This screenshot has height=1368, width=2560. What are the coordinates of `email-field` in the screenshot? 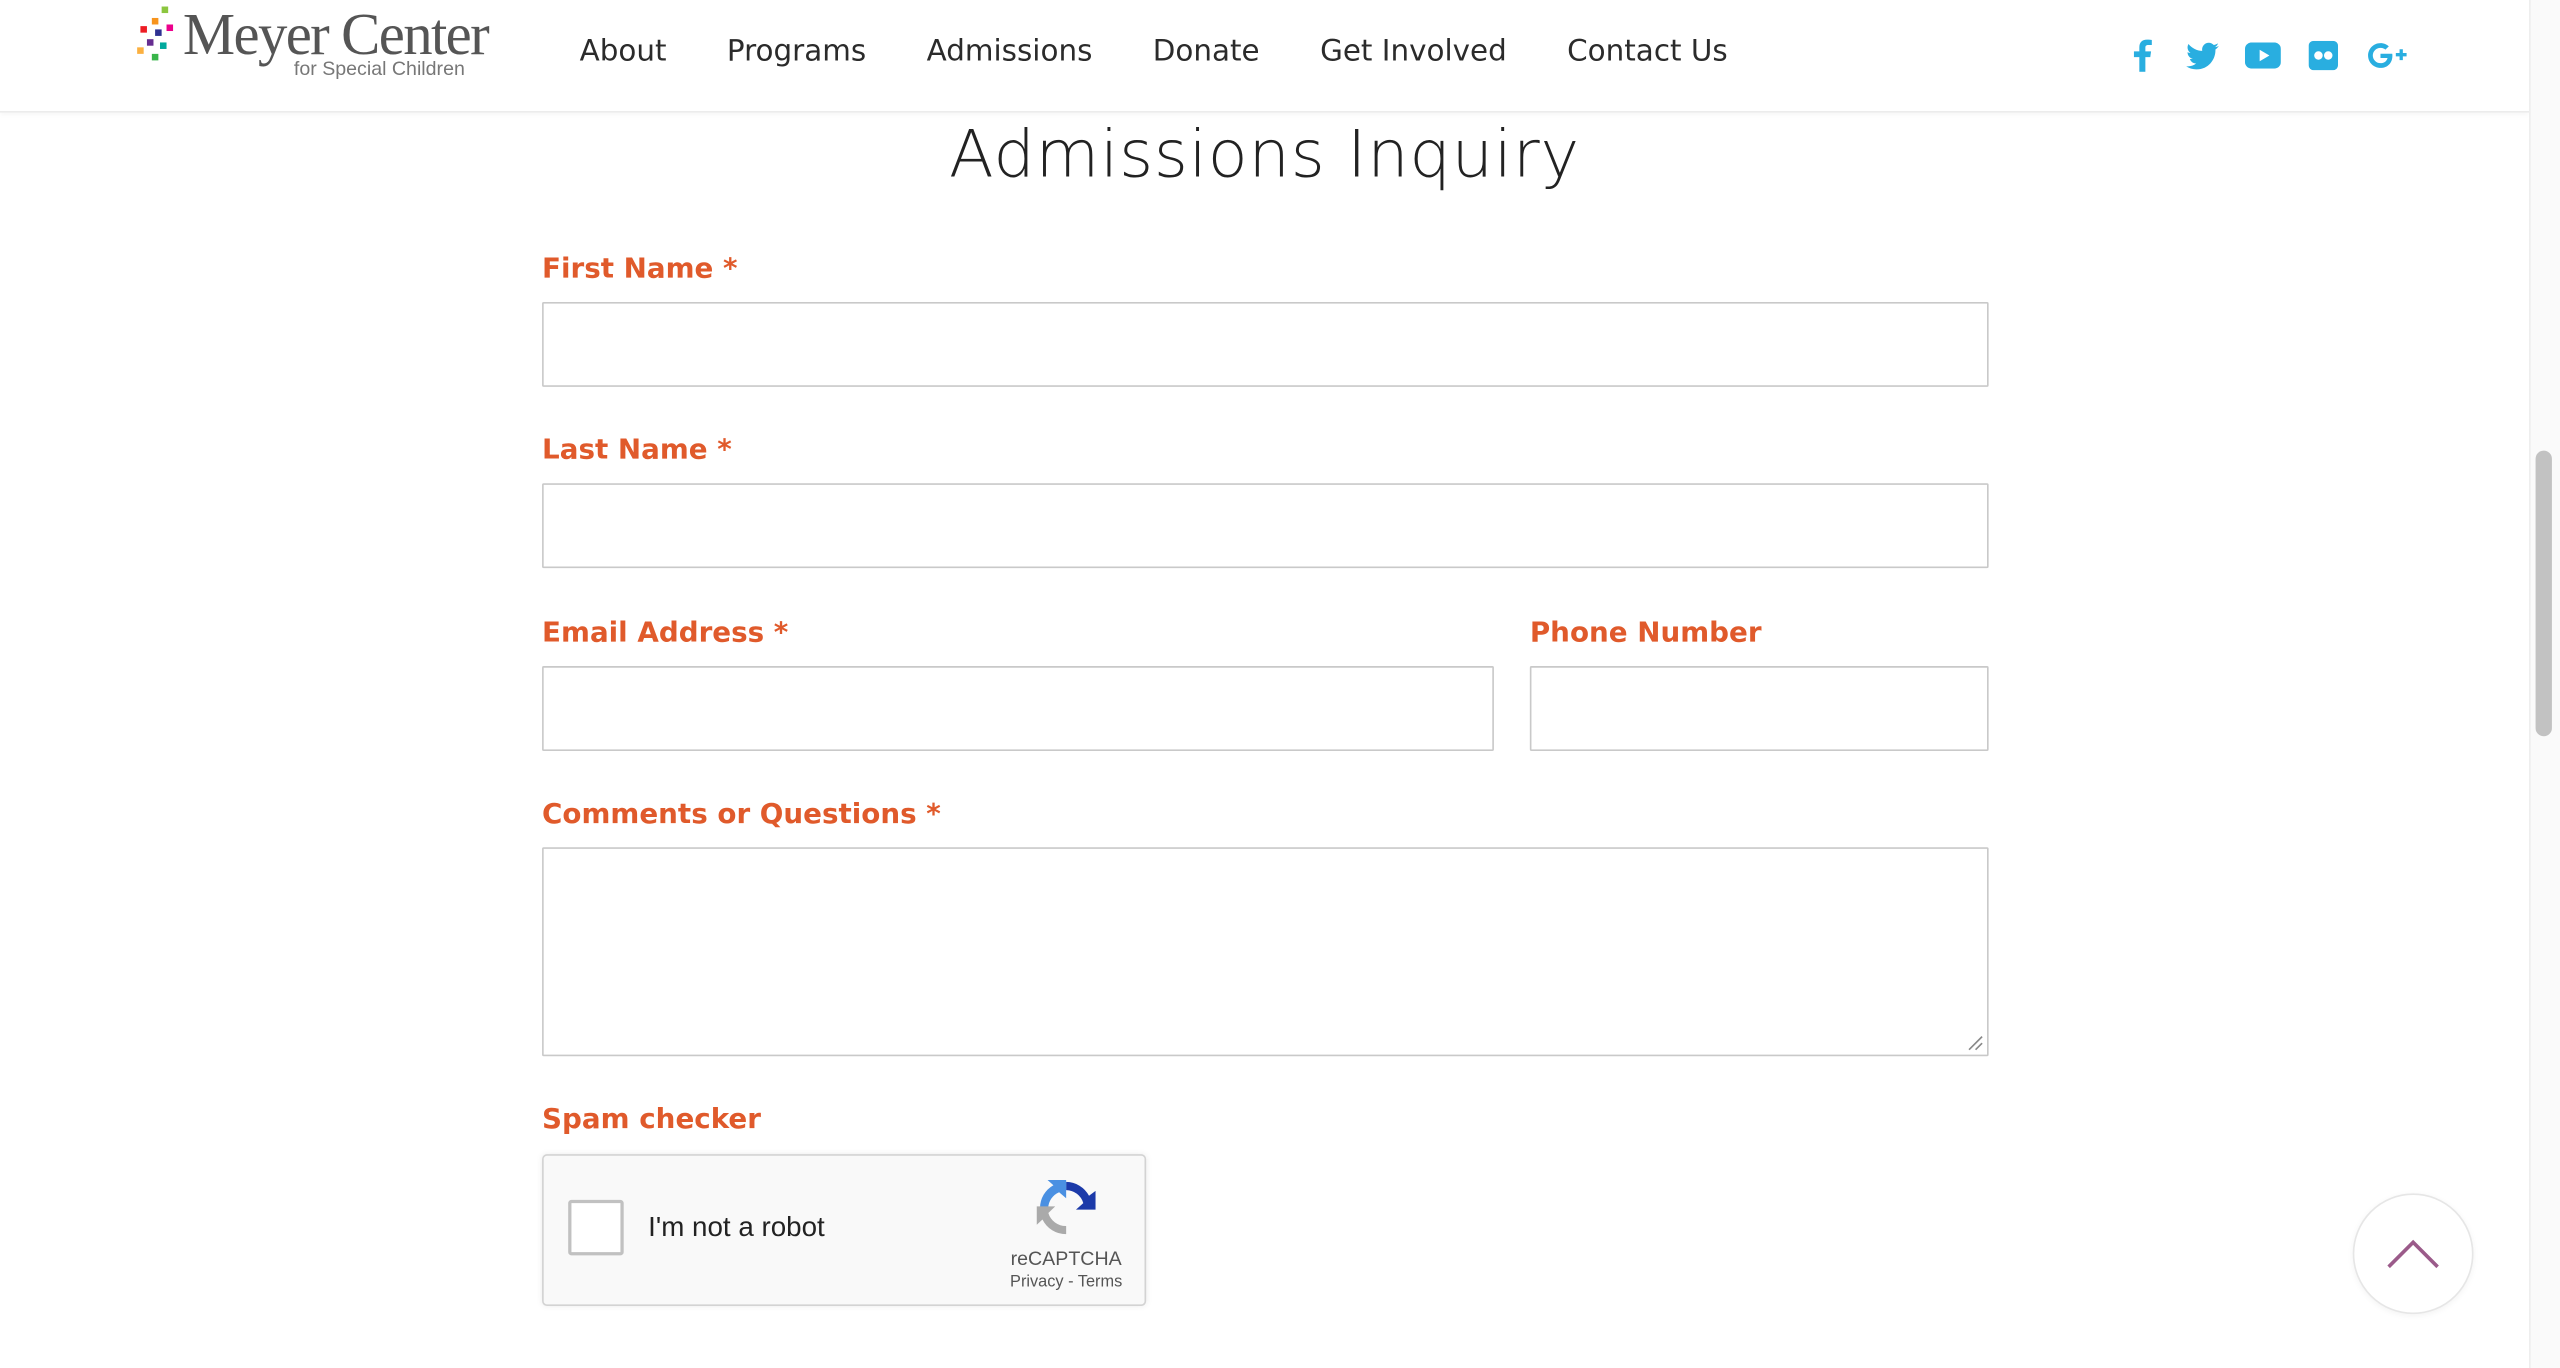 It's located at (1018, 708).